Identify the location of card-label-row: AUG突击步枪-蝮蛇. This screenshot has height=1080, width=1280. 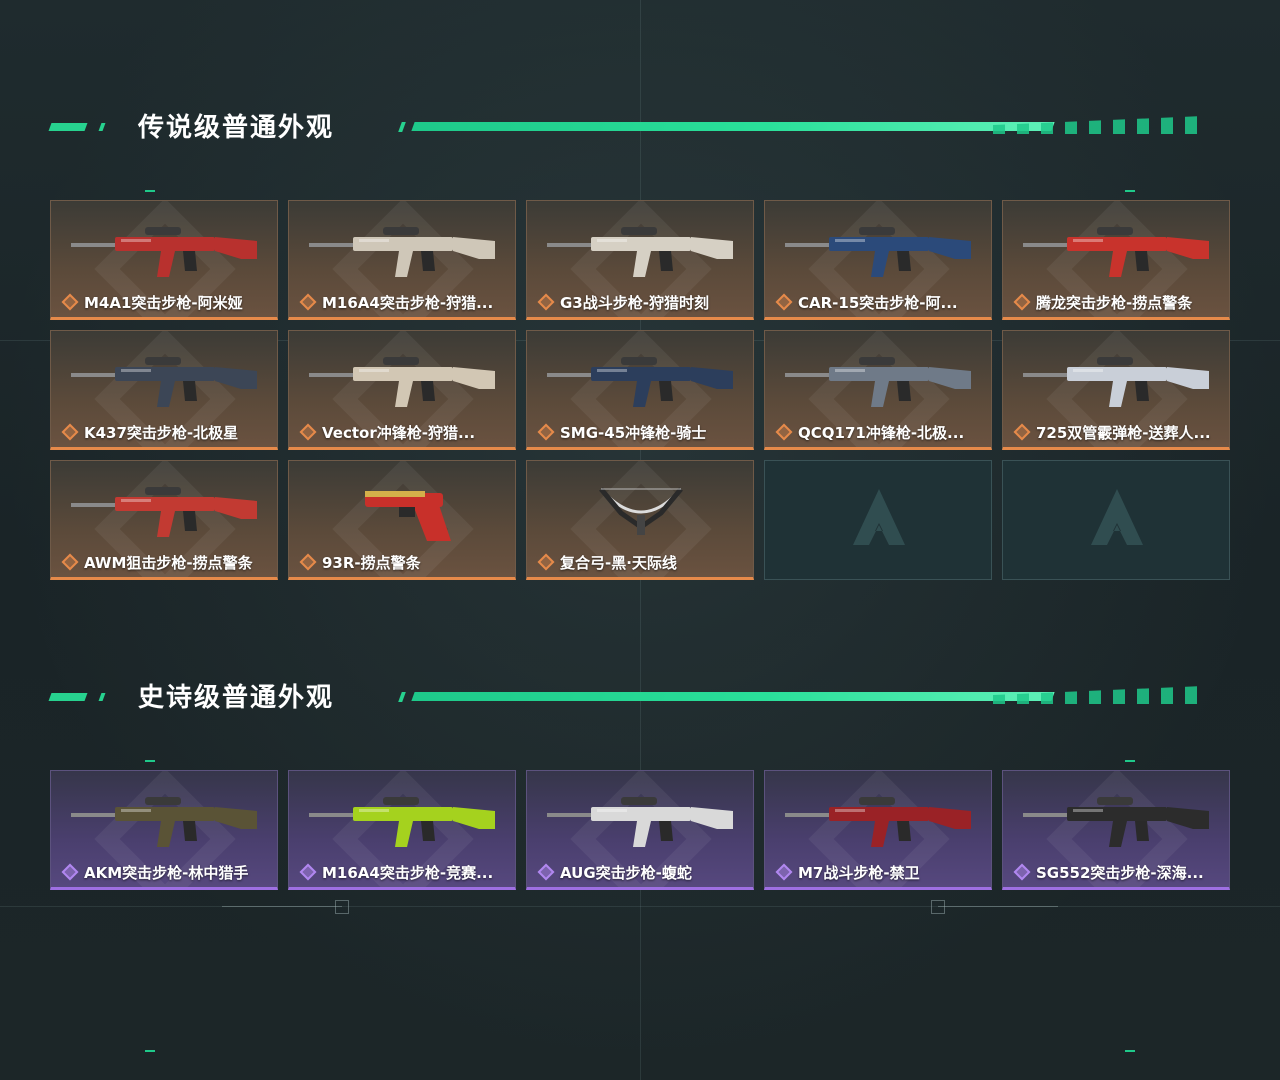
(614, 872).